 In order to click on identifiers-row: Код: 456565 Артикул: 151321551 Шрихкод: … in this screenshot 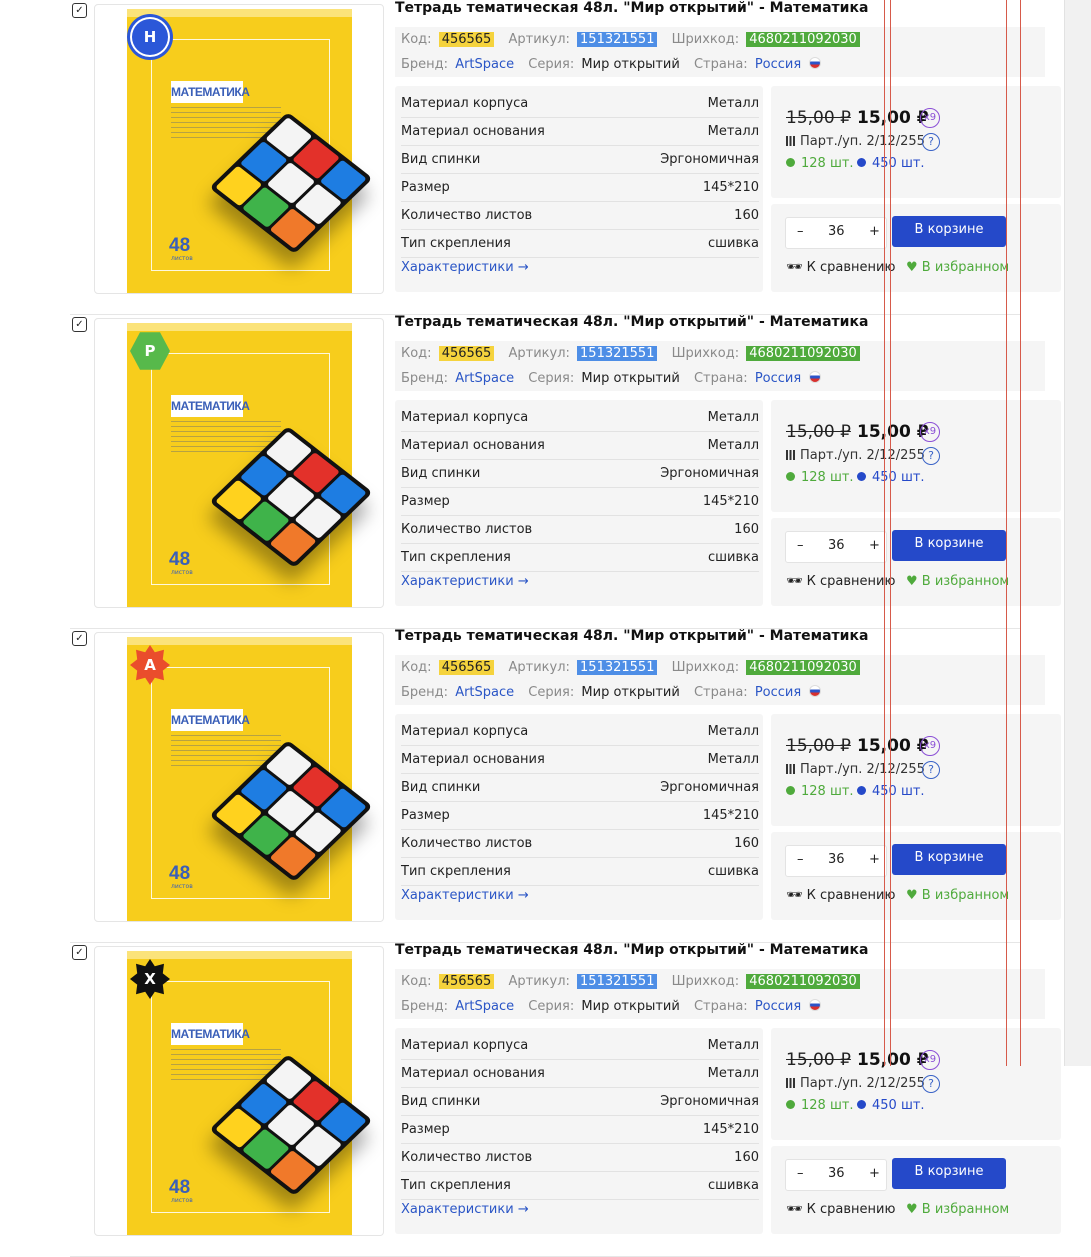, I will do `click(720, 667)`.